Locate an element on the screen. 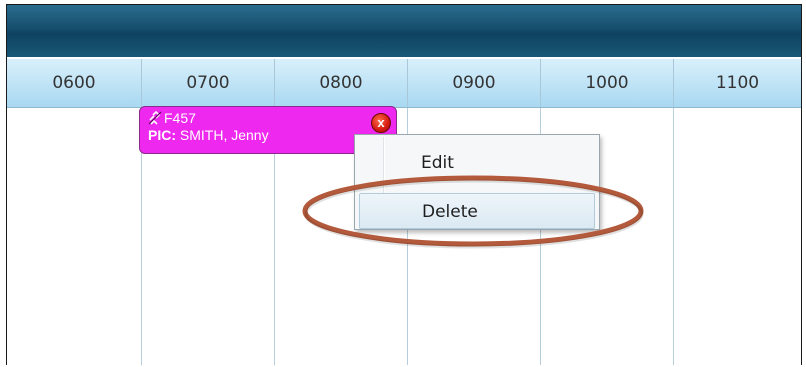  pic-line: PIC: SMITH, Jenny is located at coordinates (208, 135).